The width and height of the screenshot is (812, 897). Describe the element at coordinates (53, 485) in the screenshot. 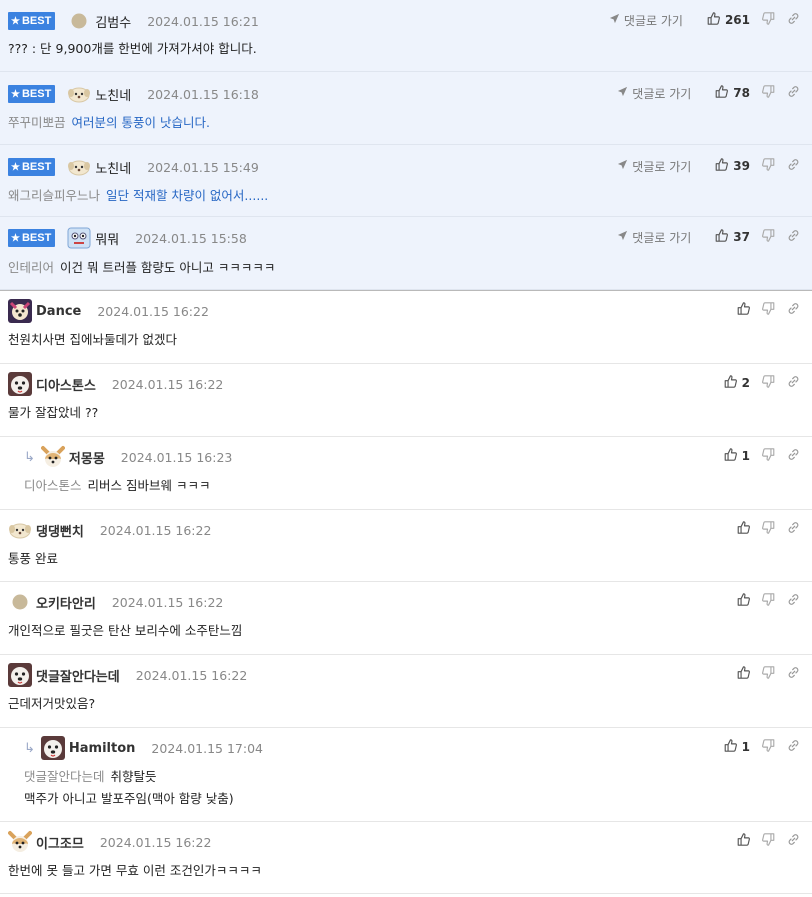

I see `mention-author: 디아스톤스` at that location.